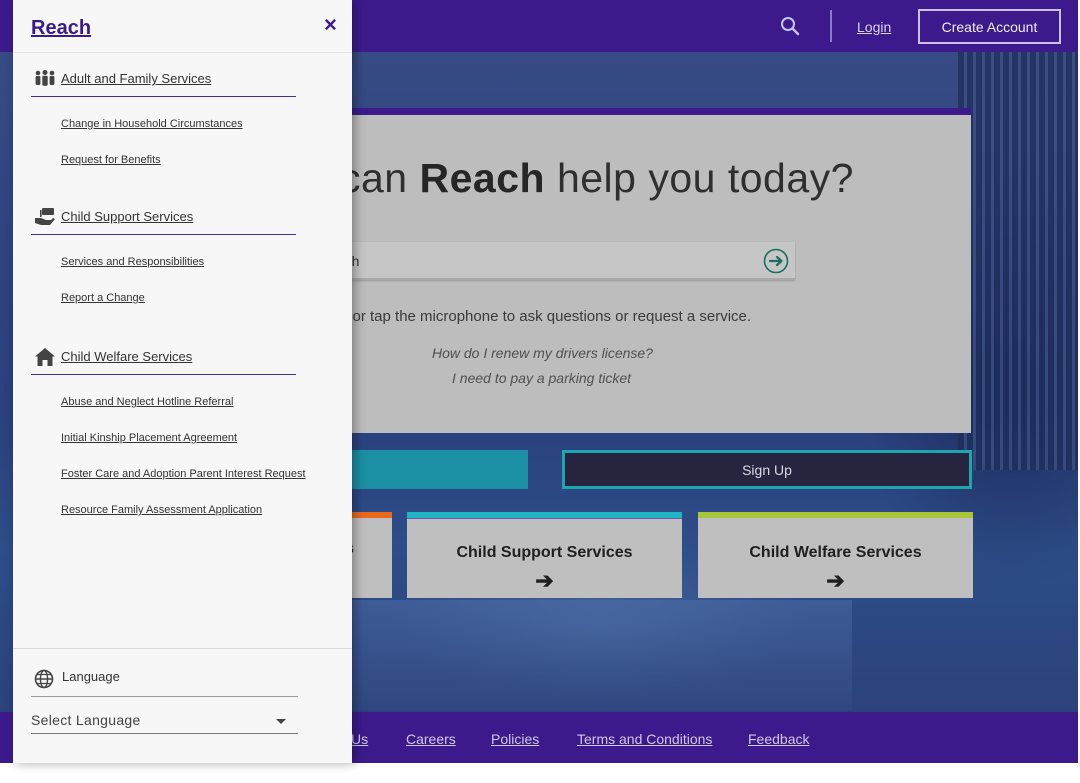  Describe the element at coordinates (281, 721) in the screenshot. I see `chevron-down-icon` at that location.